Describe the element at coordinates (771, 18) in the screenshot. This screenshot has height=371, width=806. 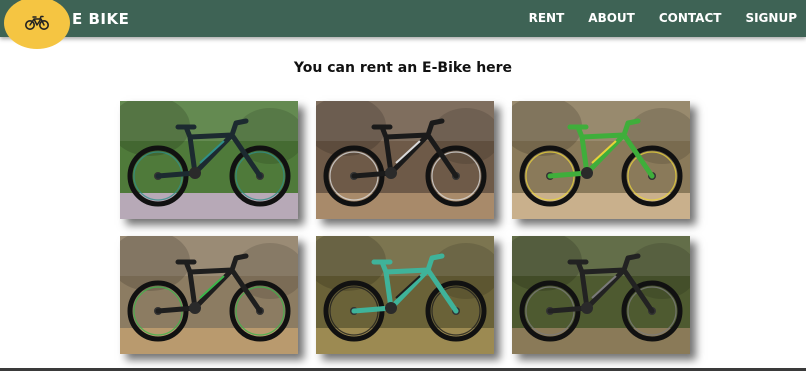
I see `nav-signup-link: SIGNUP` at that location.